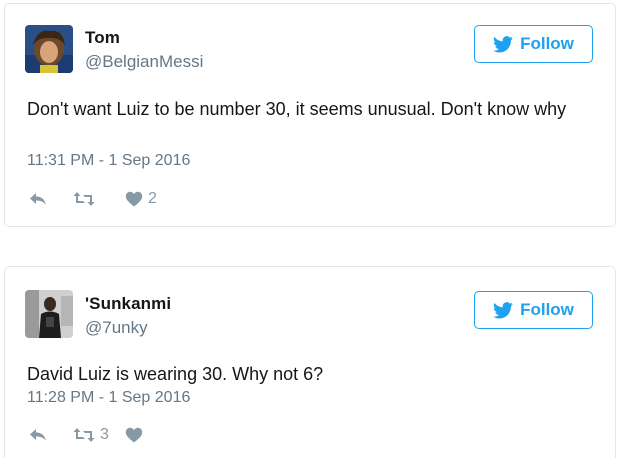 The width and height of the screenshot is (620, 458). Describe the element at coordinates (175, 374) in the screenshot. I see `tweet-text: David Luiz is wearing 30. Why not 6?` at that location.